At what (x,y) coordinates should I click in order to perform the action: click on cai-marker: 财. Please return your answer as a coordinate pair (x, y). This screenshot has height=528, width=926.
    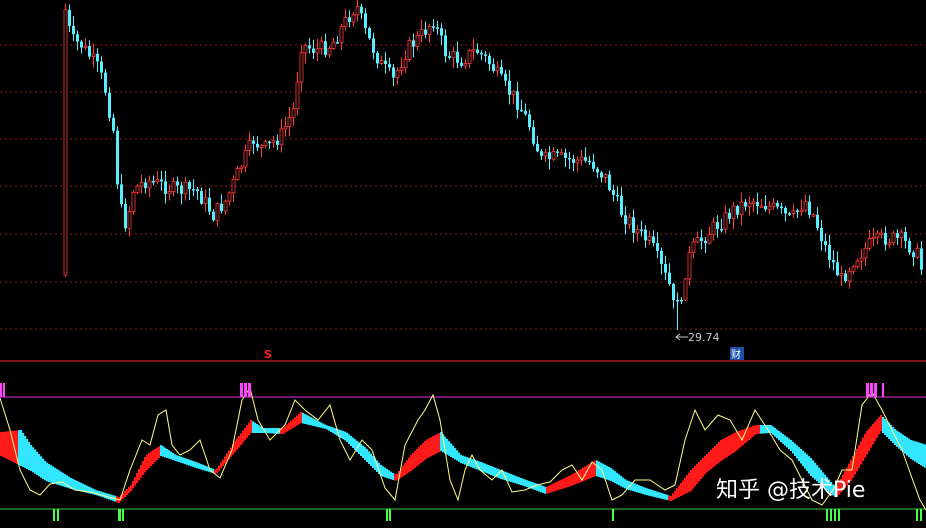
    Looking at the image, I should click on (737, 354).